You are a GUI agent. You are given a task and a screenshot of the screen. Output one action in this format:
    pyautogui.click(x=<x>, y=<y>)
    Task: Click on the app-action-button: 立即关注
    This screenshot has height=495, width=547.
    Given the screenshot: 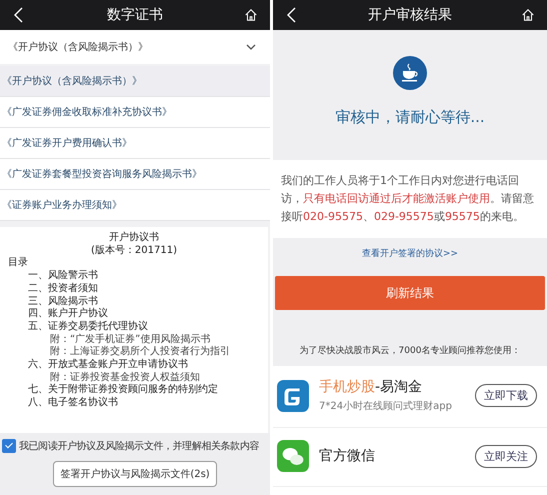 What is the action you would take?
    pyautogui.click(x=506, y=456)
    